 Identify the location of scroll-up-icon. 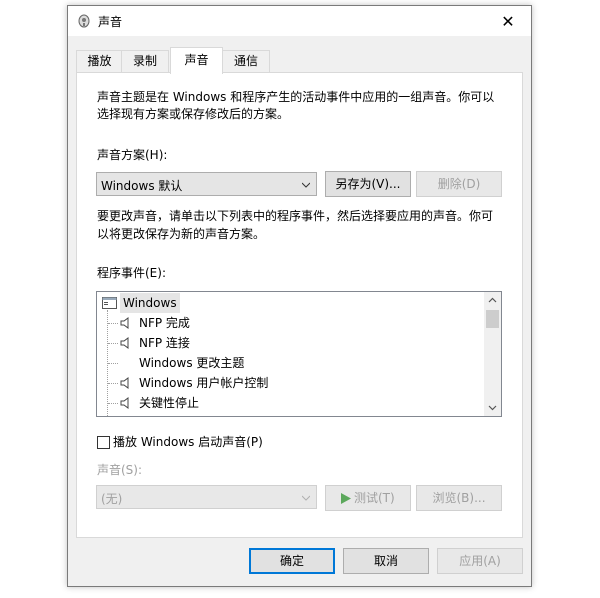
(492, 300).